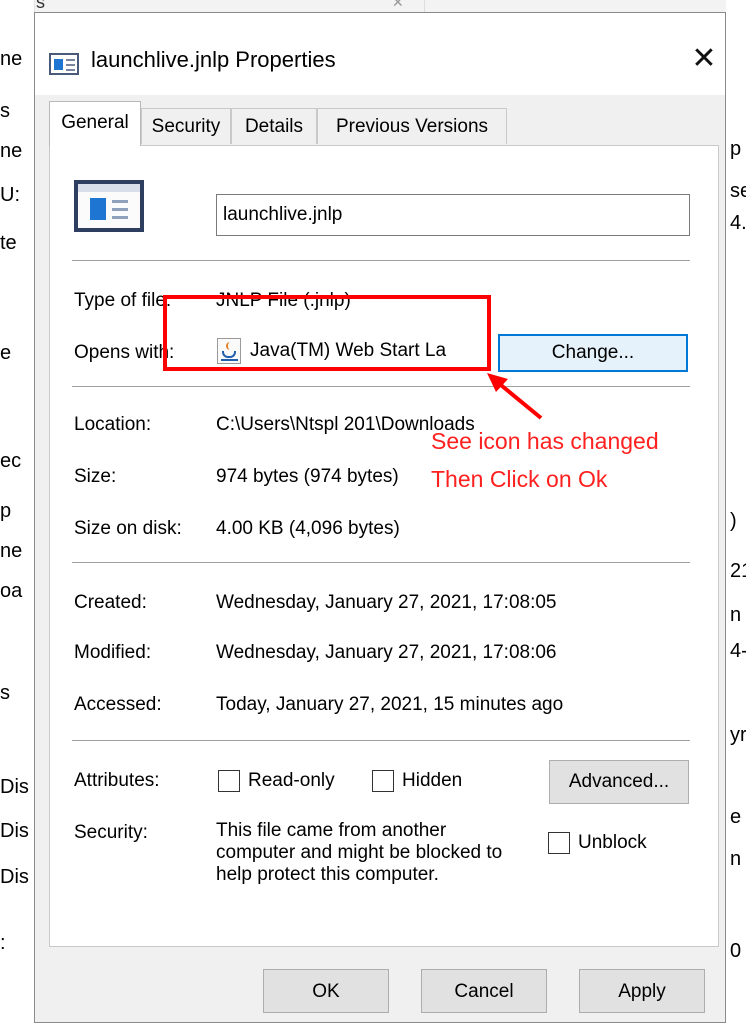  I want to click on tab-general: General, so click(95, 123).